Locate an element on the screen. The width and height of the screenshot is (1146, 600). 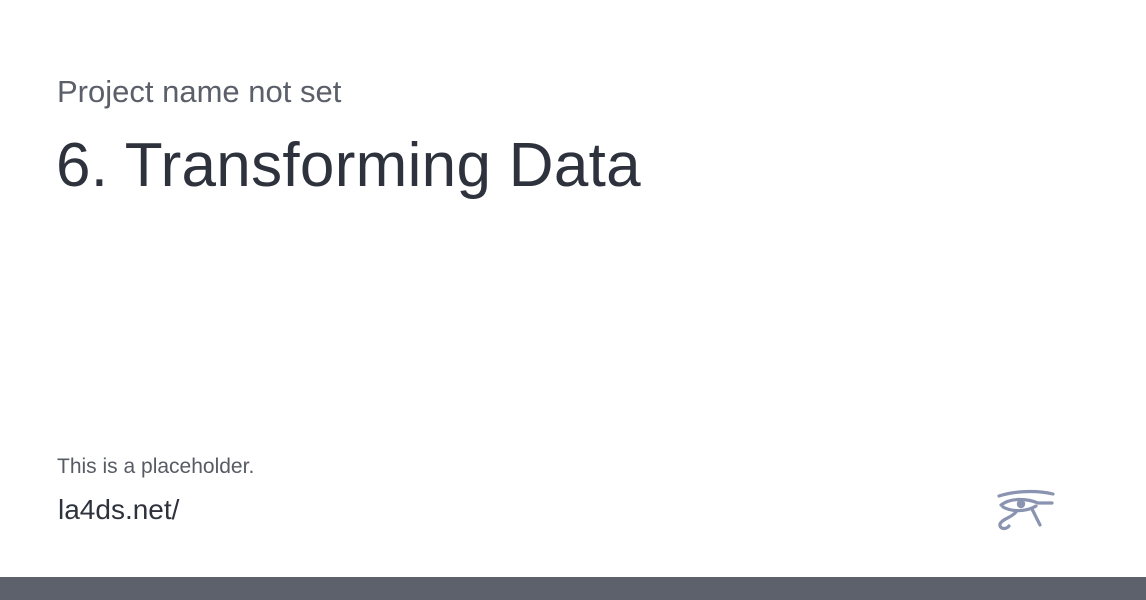
bottom-bar is located at coordinates (573, 588).